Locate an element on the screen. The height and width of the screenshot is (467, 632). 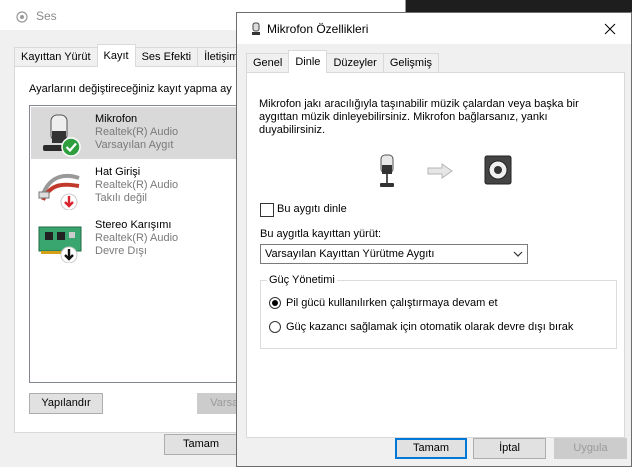
configure-button: Yapılandır is located at coordinates (66, 403).